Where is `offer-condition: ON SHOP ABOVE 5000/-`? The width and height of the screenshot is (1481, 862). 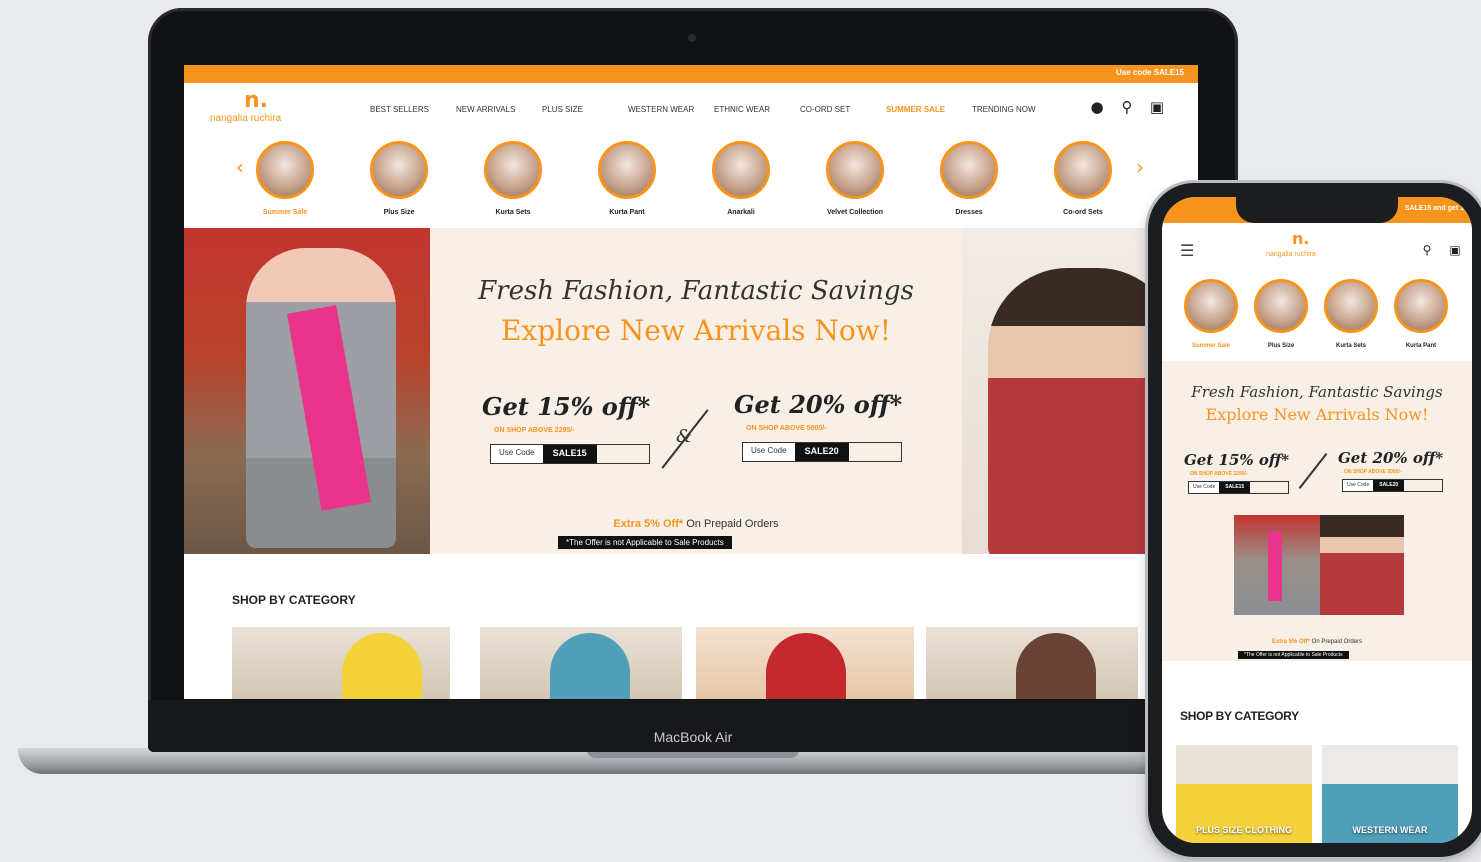
offer-condition: ON SHOP ABOVE 5000/- is located at coordinates (786, 428).